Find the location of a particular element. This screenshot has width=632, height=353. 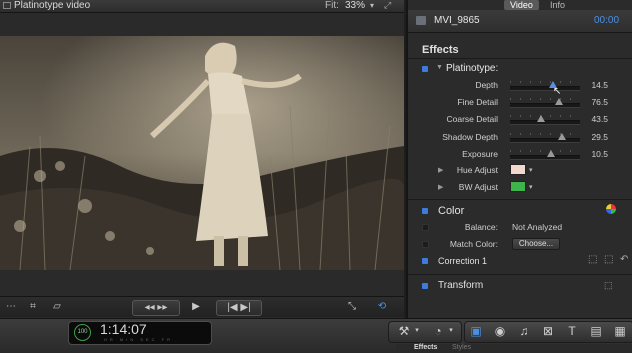

play-icon: ▶ is located at coordinates (196, 307).